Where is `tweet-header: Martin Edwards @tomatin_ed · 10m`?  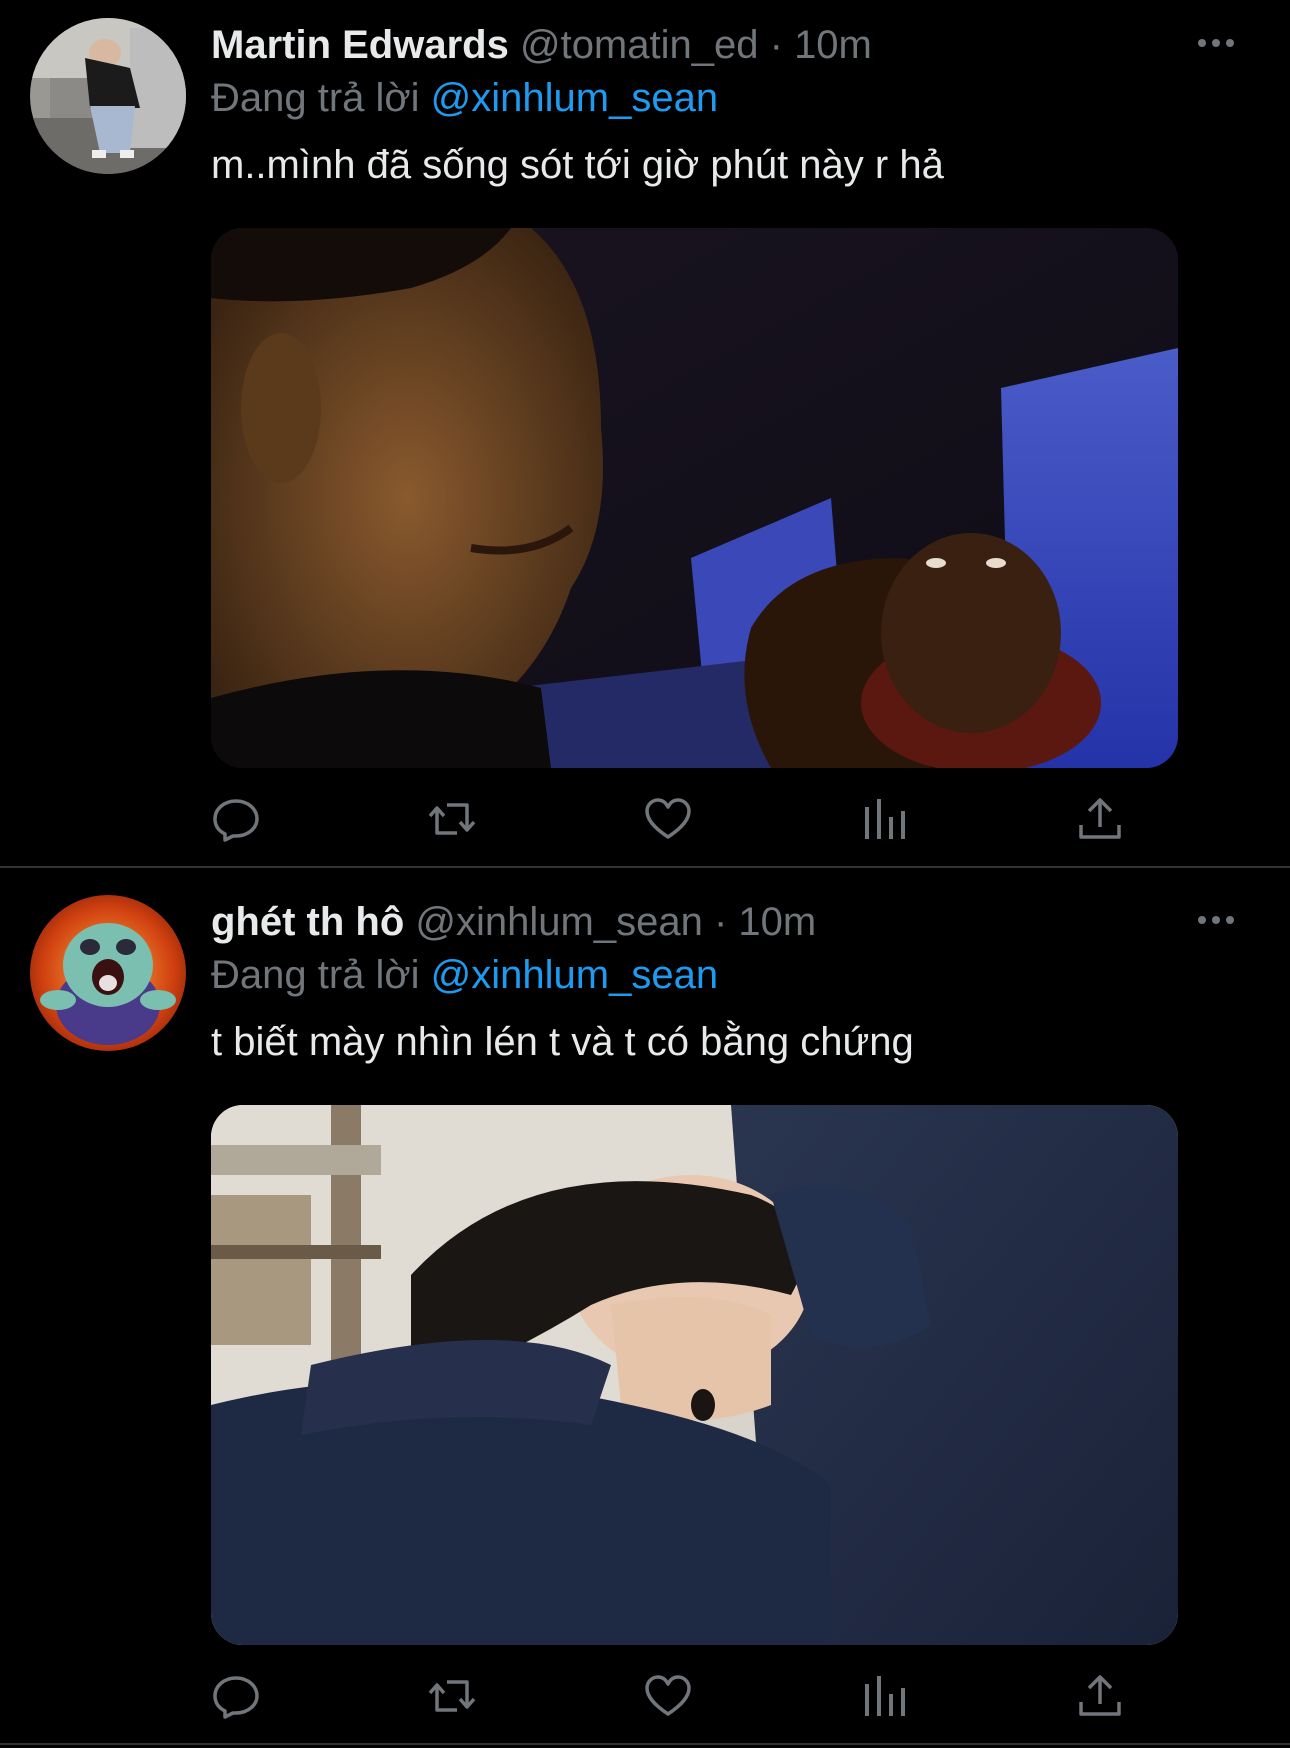 tweet-header: Martin Edwards @tomatin_ed · 10m is located at coordinates (541, 45).